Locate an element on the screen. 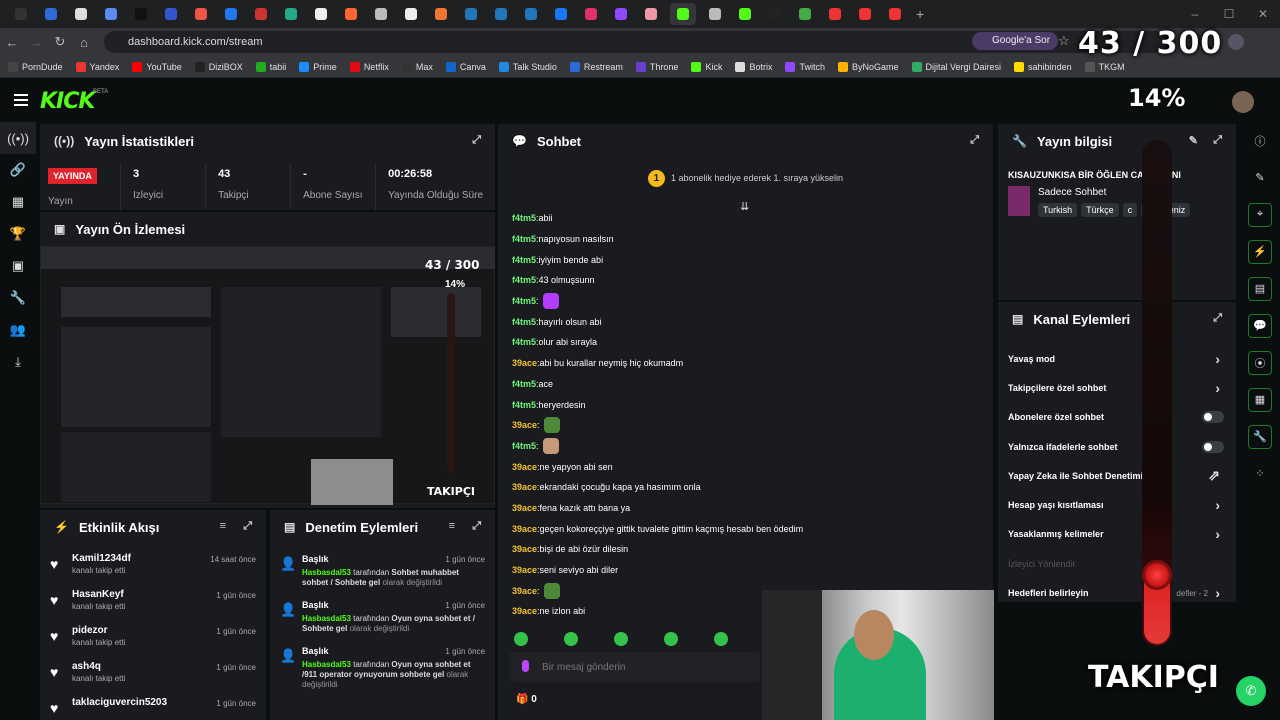 This screenshot has width=1280, height=720. broadcast-icon: ⦿ is located at coordinates (1260, 362).